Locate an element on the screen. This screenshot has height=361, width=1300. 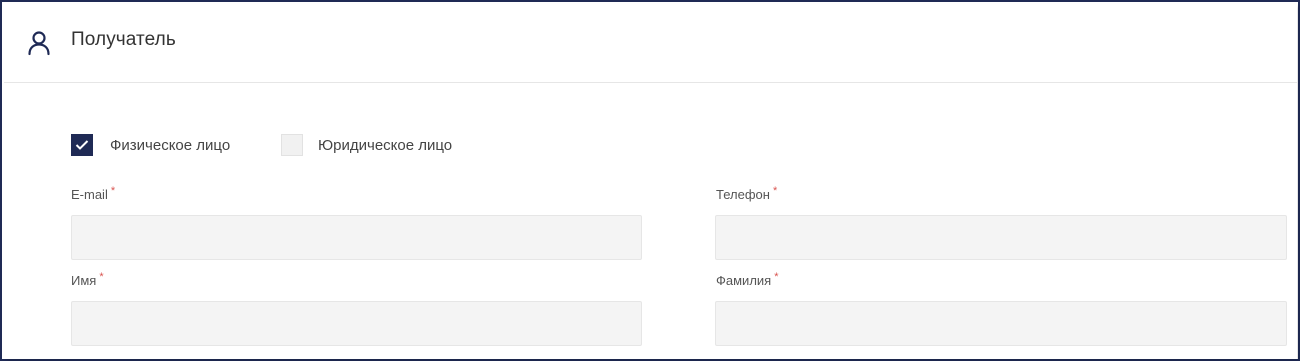
last-name-label: Фамилия * is located at coordinates (747, 279).